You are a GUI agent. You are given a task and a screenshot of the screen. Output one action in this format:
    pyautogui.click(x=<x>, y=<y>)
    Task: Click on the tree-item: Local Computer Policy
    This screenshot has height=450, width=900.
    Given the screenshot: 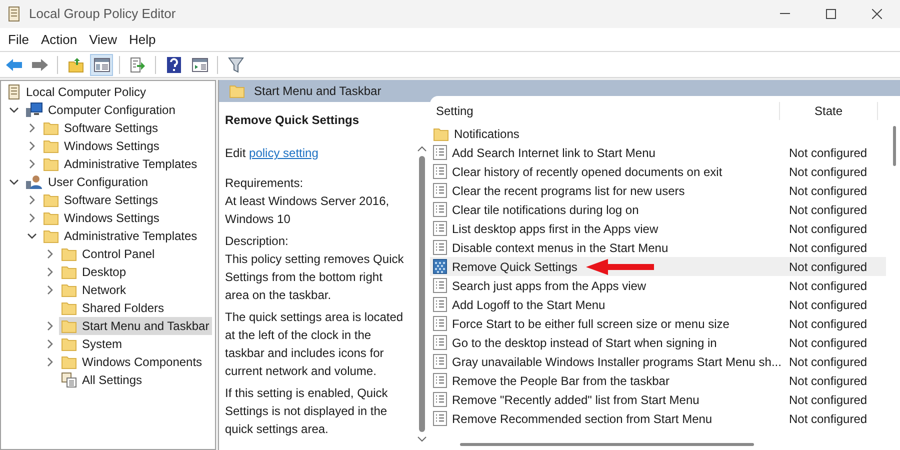 What is the action you would take?
    pyautogui.click(x=77, y=92)
    